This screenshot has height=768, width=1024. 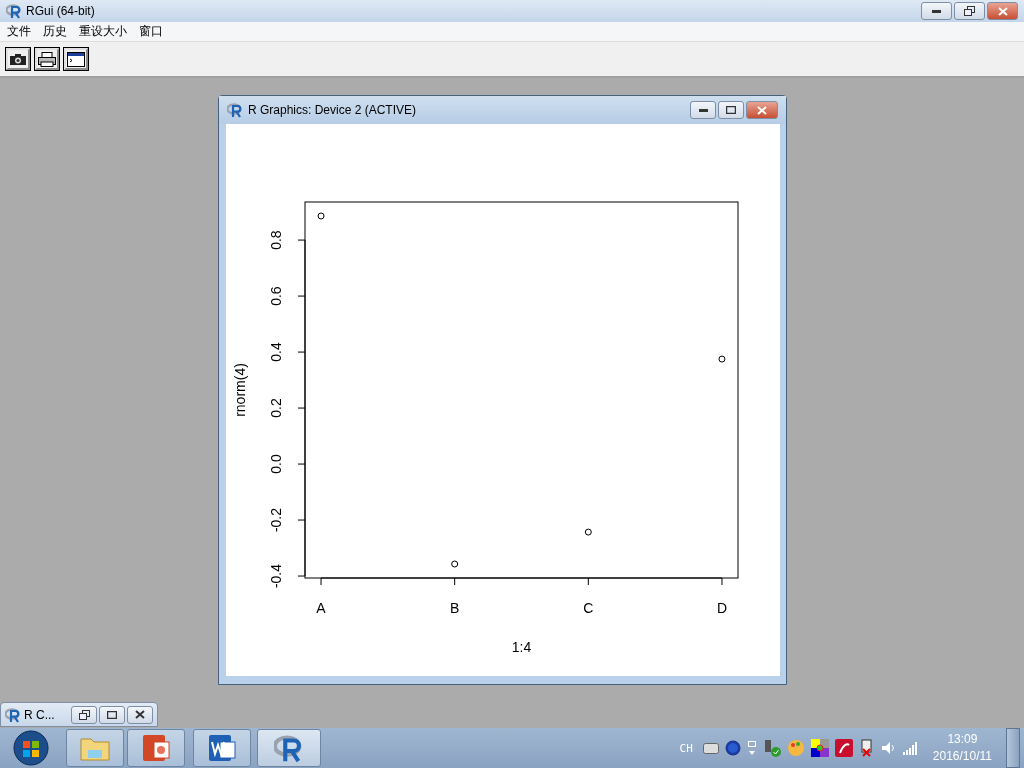 What do you see at coordinates (1013, 748) in the screenshot?
I see `show-desktop-button` at bounding box center [1013, 748].